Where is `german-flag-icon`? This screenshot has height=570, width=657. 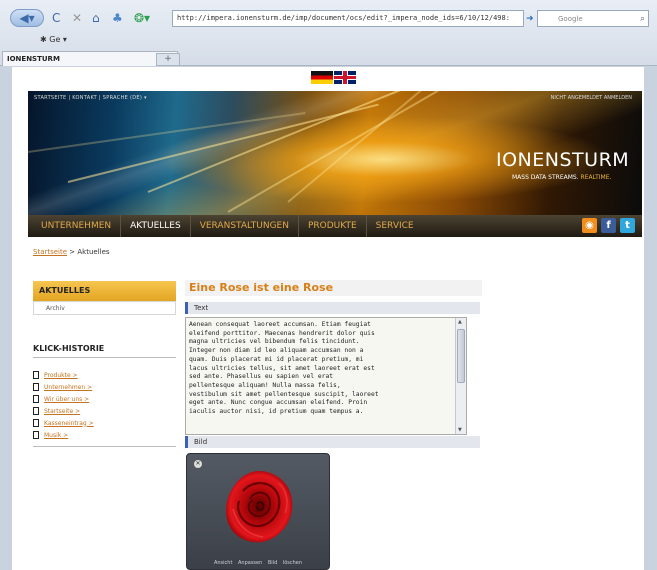
german-flag-icon is located at coordinates (322, 77).